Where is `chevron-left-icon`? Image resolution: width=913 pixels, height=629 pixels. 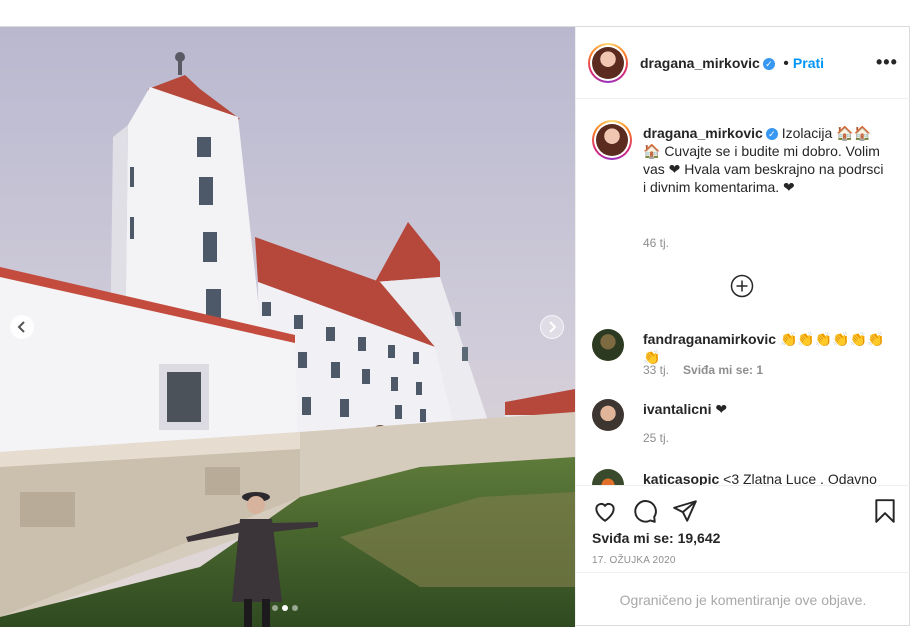 chevron-left-icon is located at coordinates (21, 327).